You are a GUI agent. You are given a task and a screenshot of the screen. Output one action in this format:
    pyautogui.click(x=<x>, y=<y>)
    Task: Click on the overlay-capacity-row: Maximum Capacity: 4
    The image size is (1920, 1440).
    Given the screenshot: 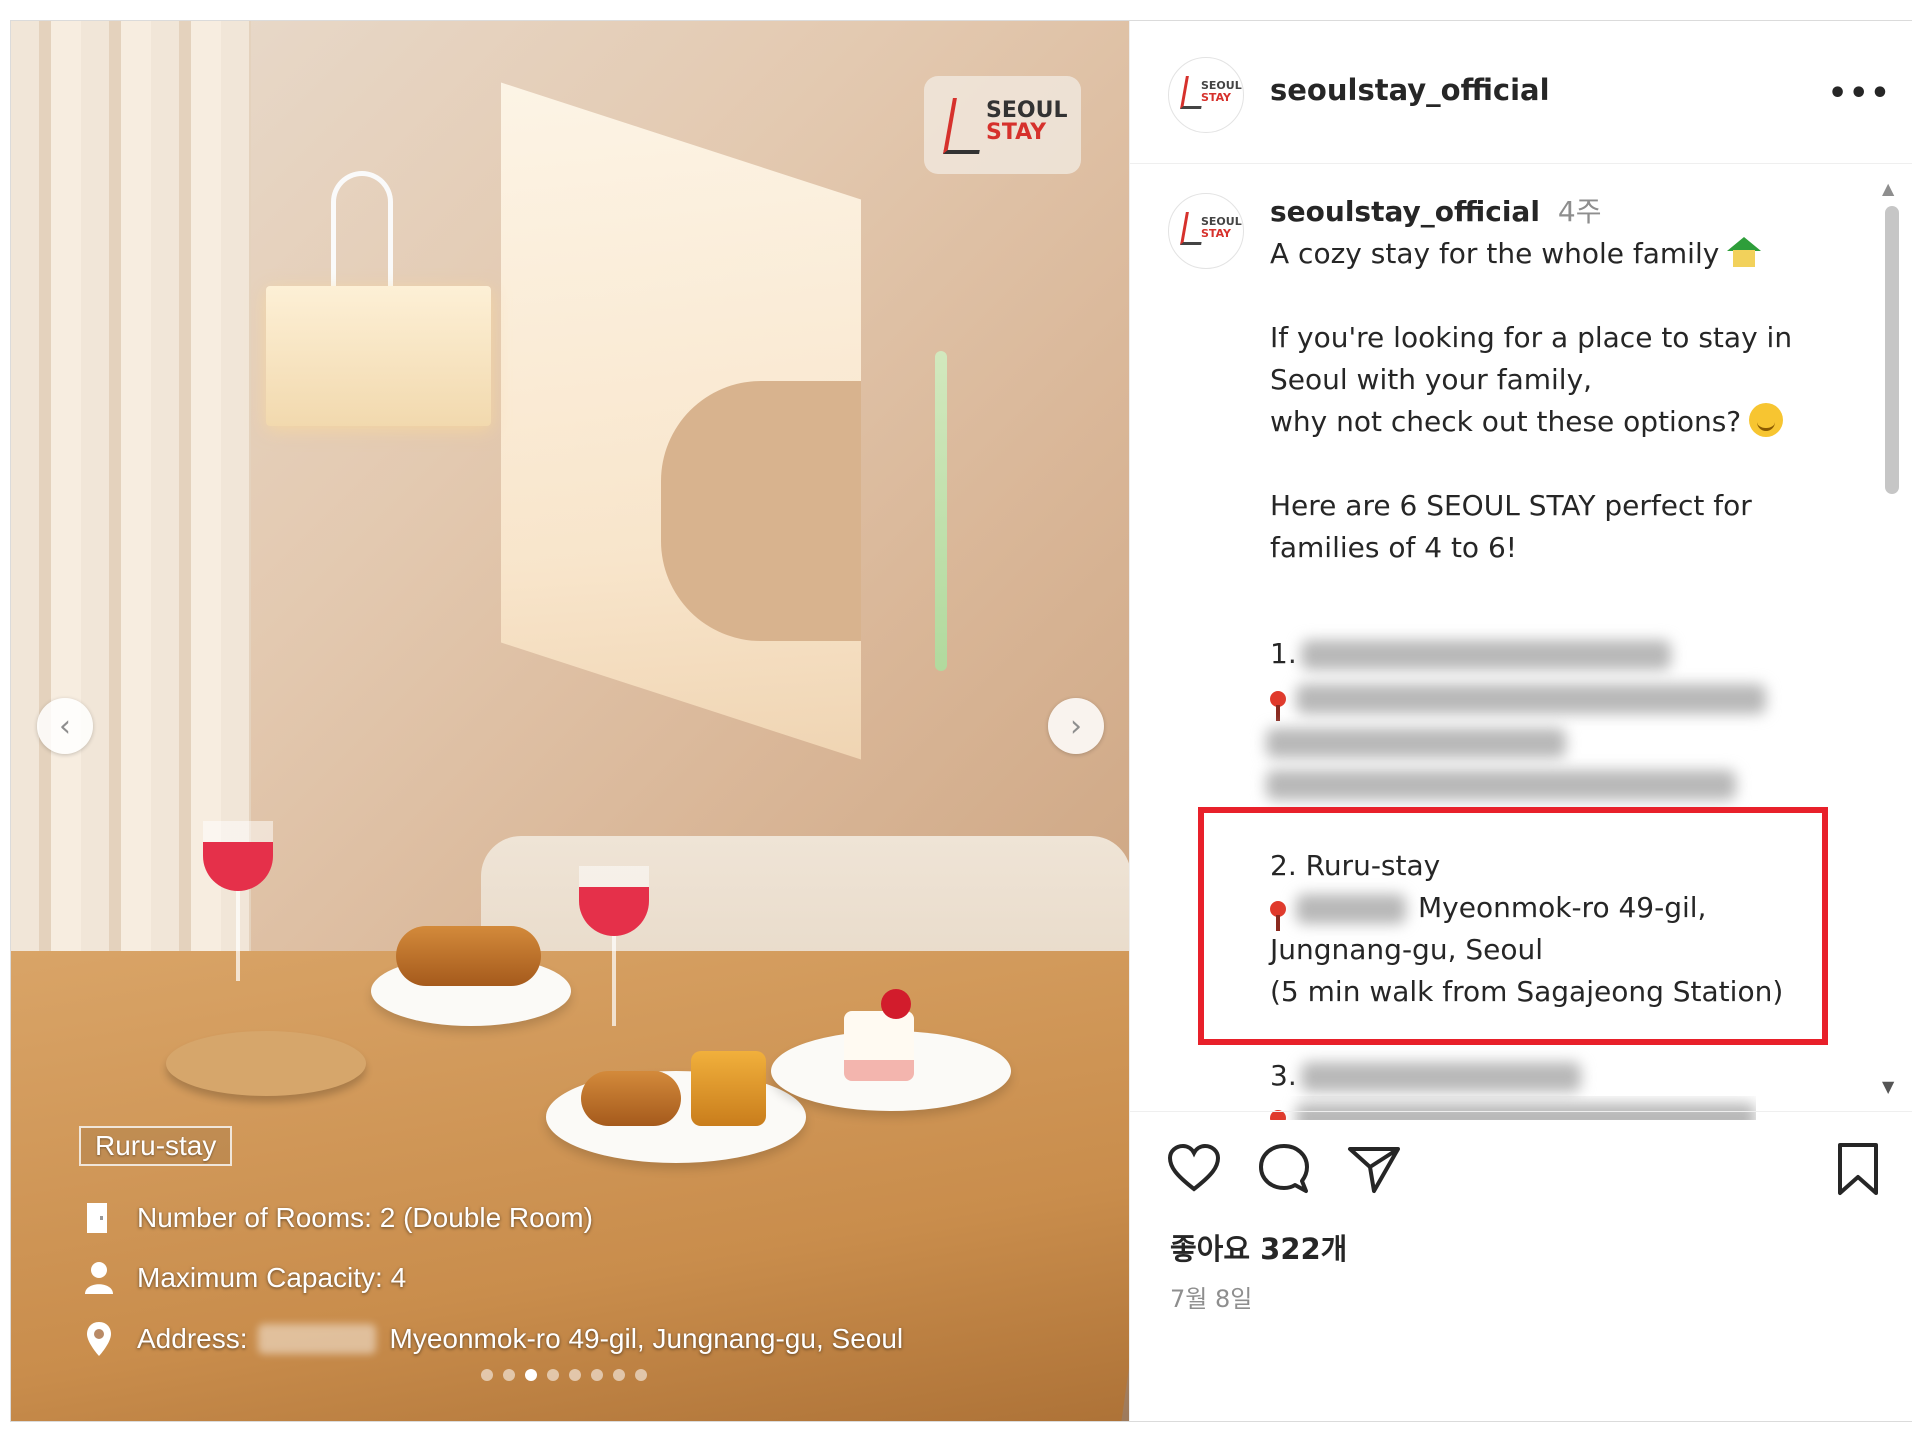 What is the action you would take?
    pyautogui.click(x=243, y=1278)
    